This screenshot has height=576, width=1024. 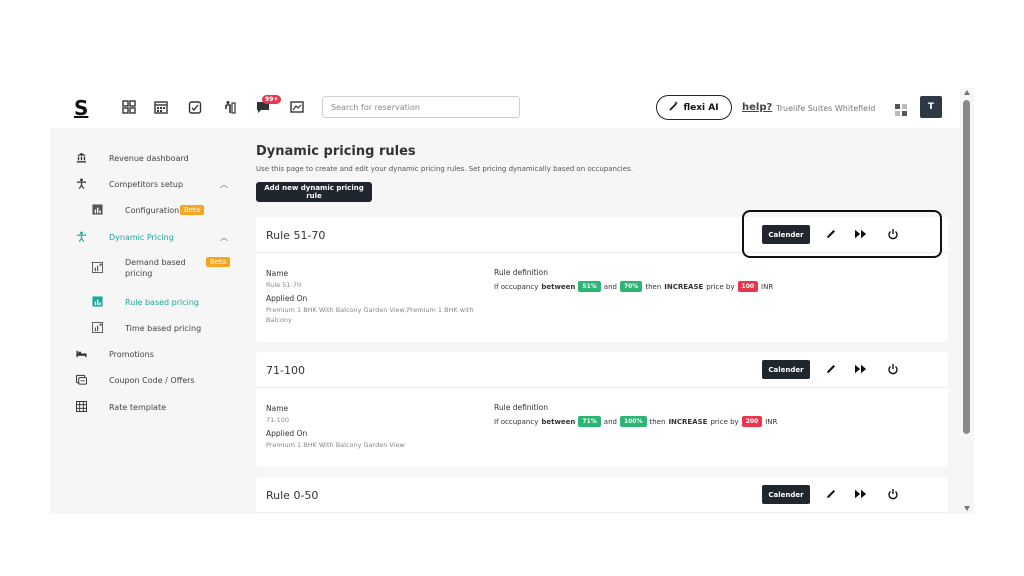 I want to click on occupancy-to-pill: 70%, so click(x=631, y=286).